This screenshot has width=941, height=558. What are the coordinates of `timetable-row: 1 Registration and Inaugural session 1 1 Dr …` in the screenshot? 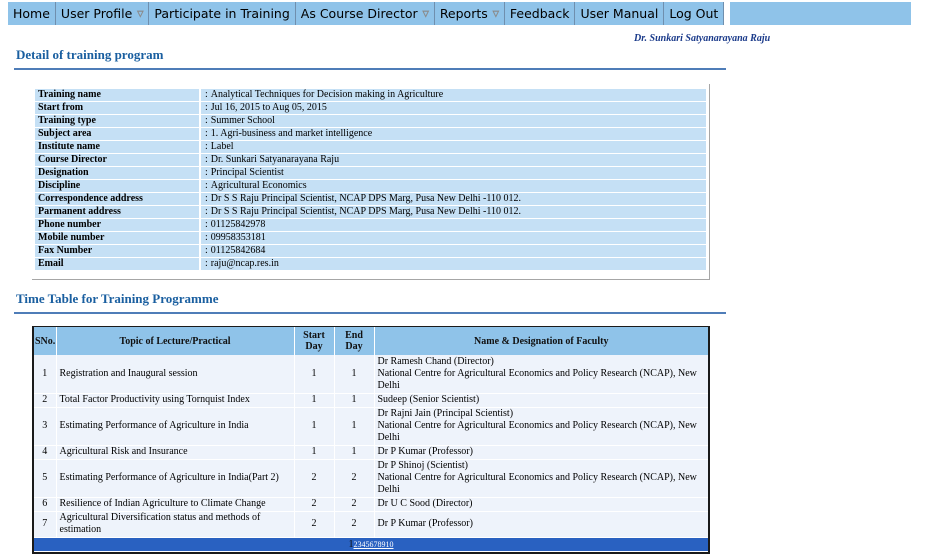 It's located at (371, 374).